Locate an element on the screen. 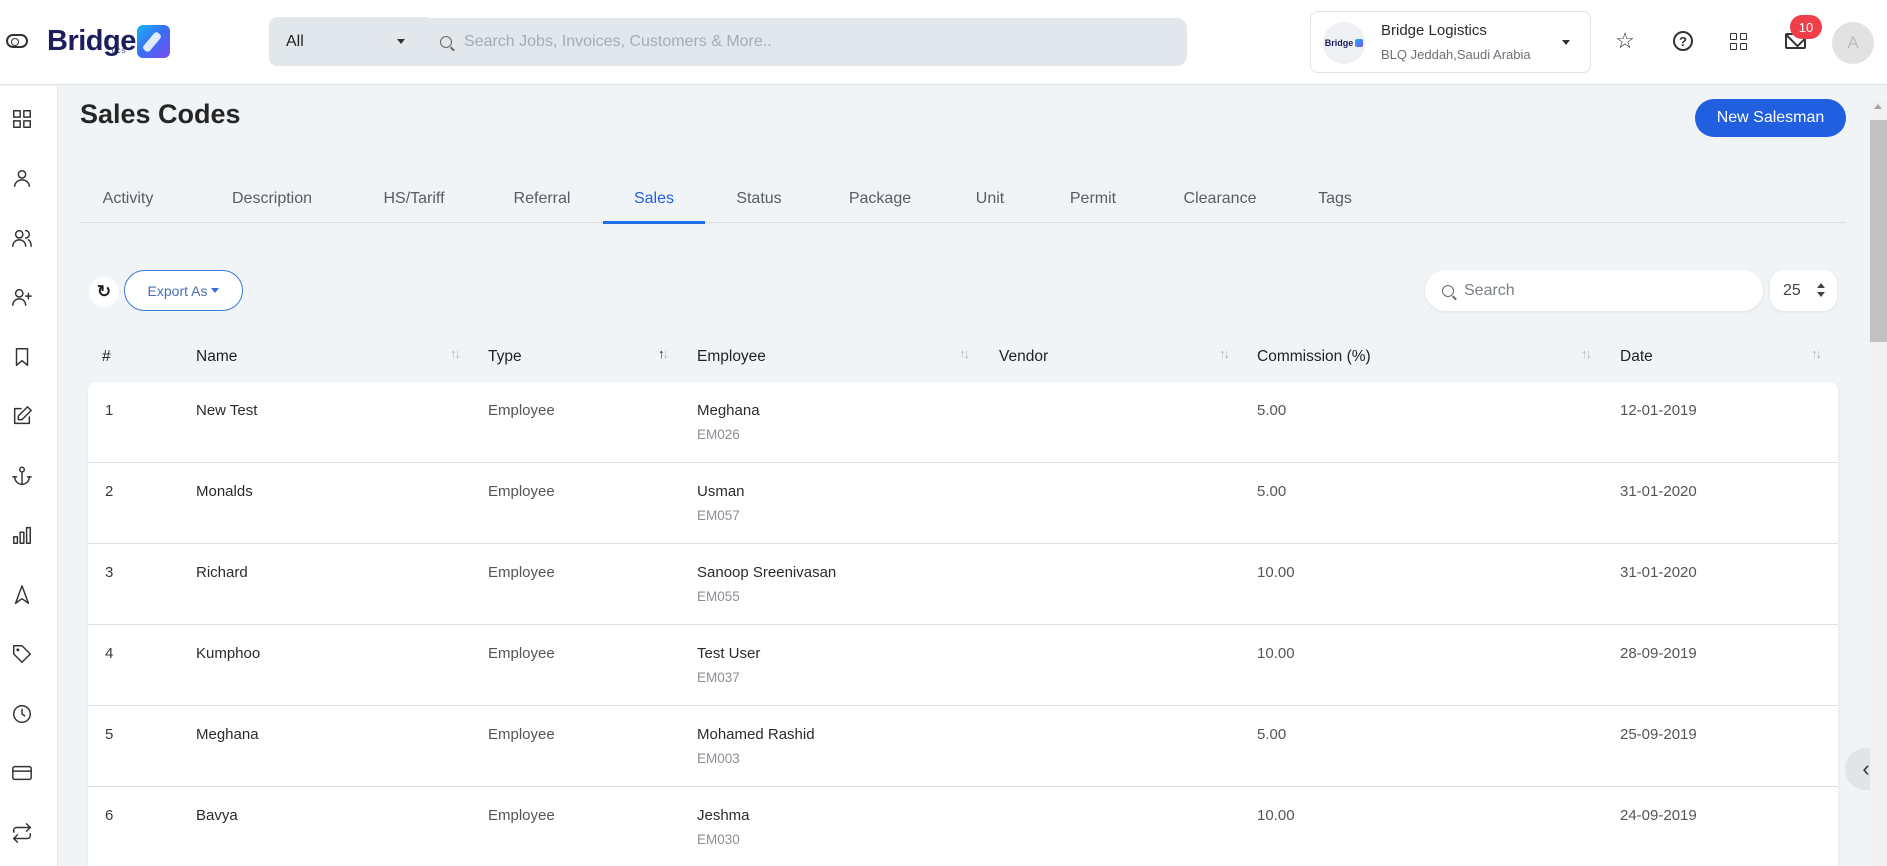  salesman-name: Monalds is located at coordinates (224, 491).